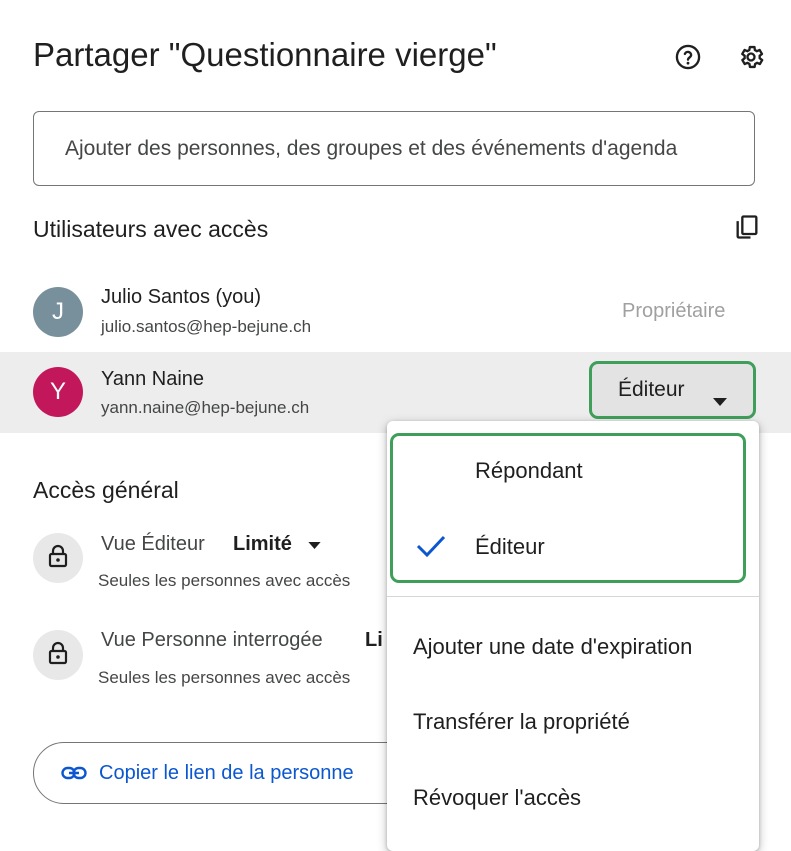  I want to click on access-label: Vue Éditeur, so click(153, 544).